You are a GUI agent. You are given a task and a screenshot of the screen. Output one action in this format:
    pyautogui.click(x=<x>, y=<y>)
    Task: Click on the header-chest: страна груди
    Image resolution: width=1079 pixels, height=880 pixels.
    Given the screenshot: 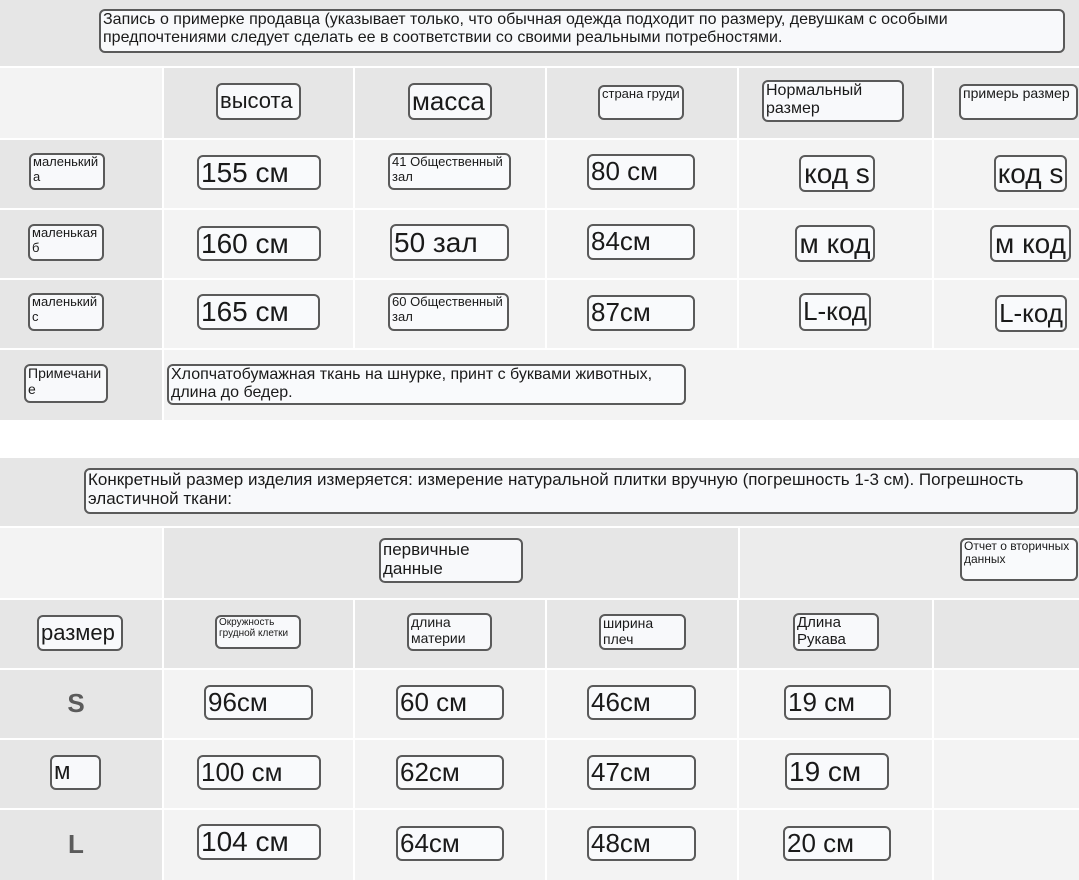 What is the action you would take?
    pyautogui.click(x=641, y=102)
    